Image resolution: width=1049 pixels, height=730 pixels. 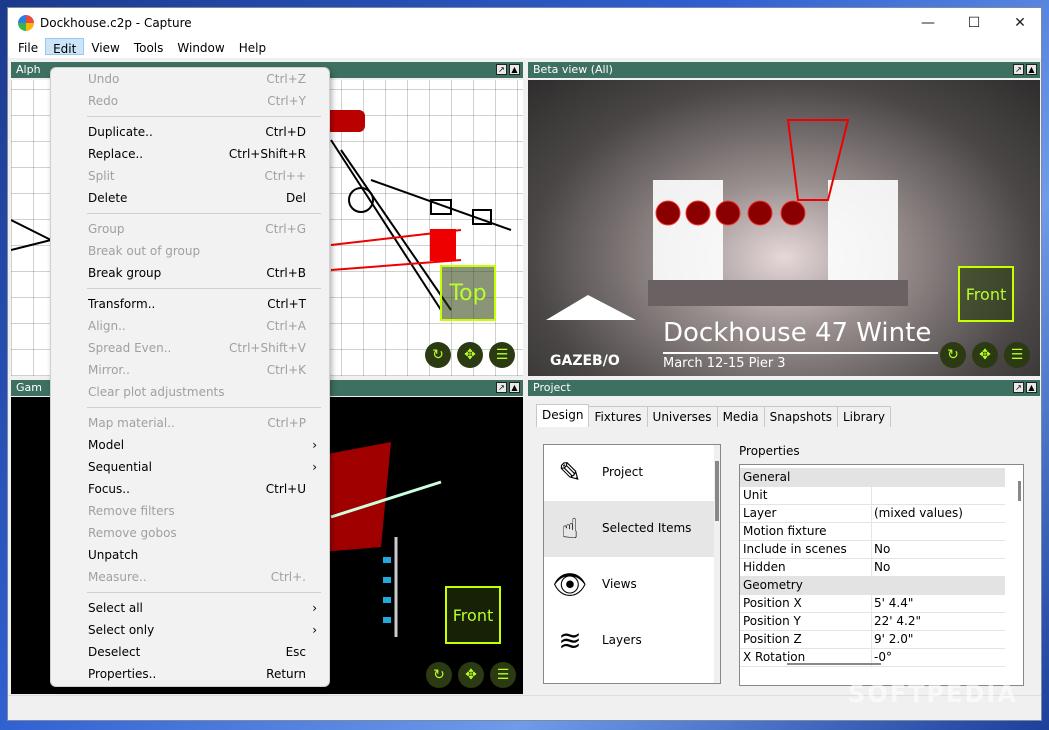 What do you see at coordinates (108, 198) in the screenshot?
I see `menu-item-label: Delete` at bounding box center [108, 198].